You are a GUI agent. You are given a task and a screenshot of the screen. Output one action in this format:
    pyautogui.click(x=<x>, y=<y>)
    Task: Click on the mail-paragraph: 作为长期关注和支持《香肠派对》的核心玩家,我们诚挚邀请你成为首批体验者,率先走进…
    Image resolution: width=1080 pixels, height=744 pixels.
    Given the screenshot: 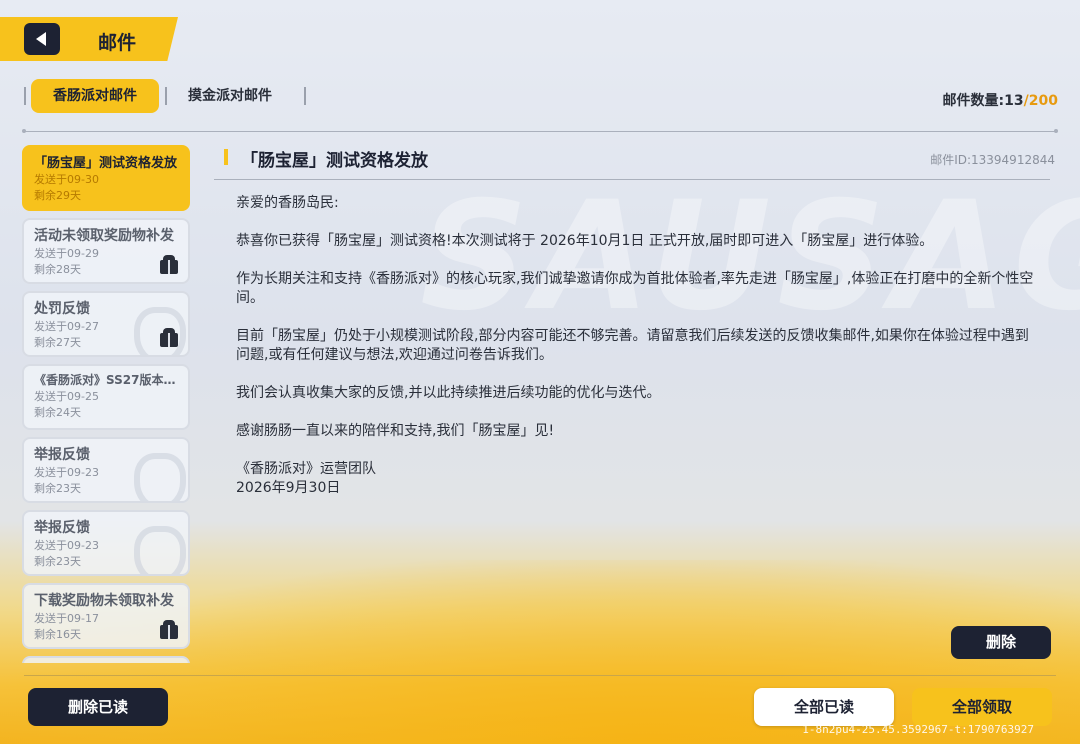 What is the action you would take?
    pyautogui.click(x=635, y=288)
    